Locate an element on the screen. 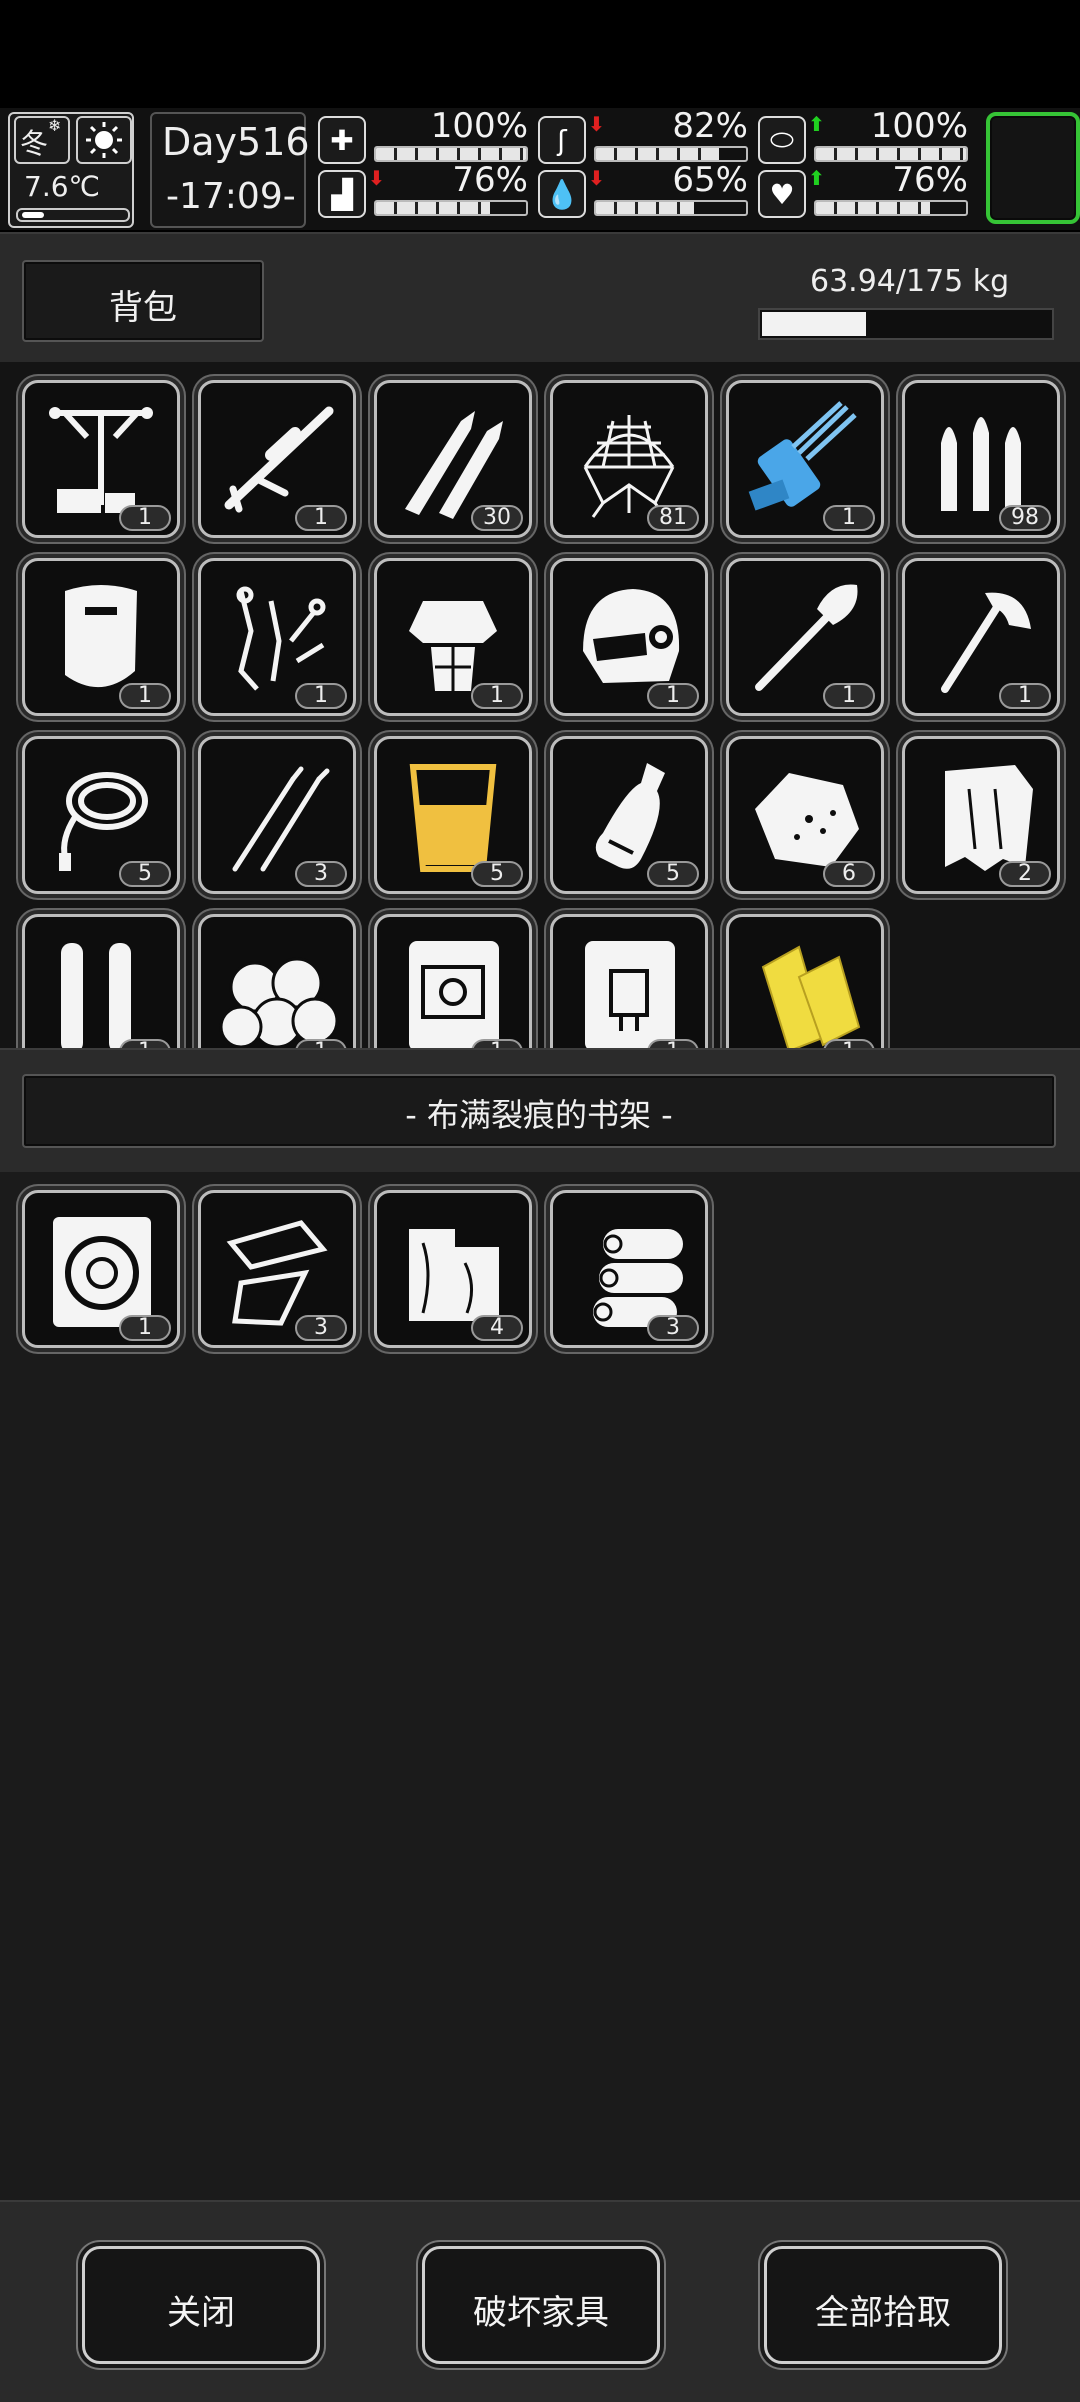 Image resolution: width=1080 pixels, height=2402 pixels. water-drop-icon: 💧 is located at coordinates (562, 194).